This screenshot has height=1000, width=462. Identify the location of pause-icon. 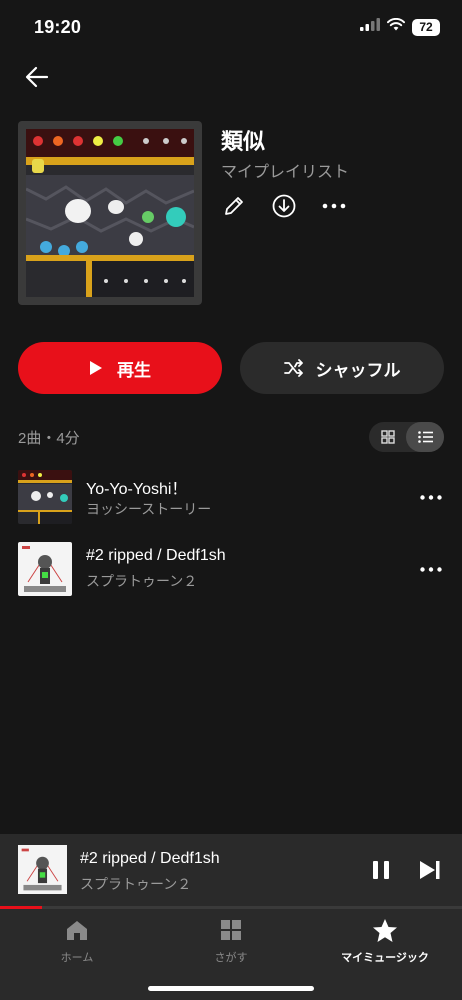
(381, 870).